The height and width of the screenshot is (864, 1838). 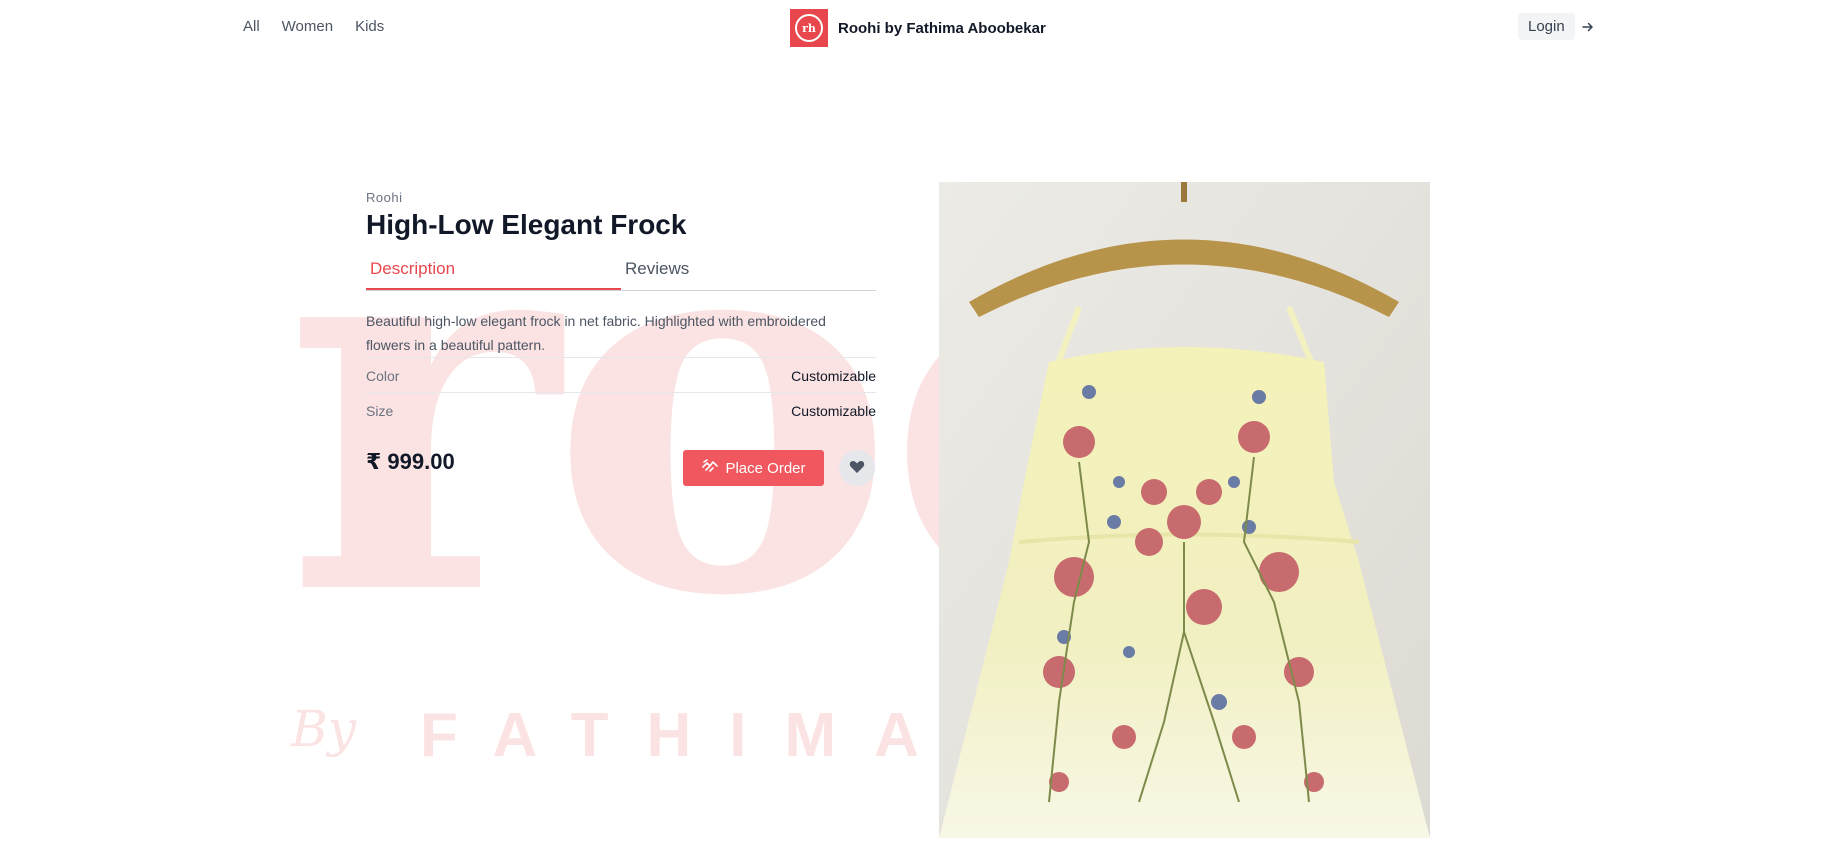 I want to click on nav-item-women: Women, so click(x=307, y=26).